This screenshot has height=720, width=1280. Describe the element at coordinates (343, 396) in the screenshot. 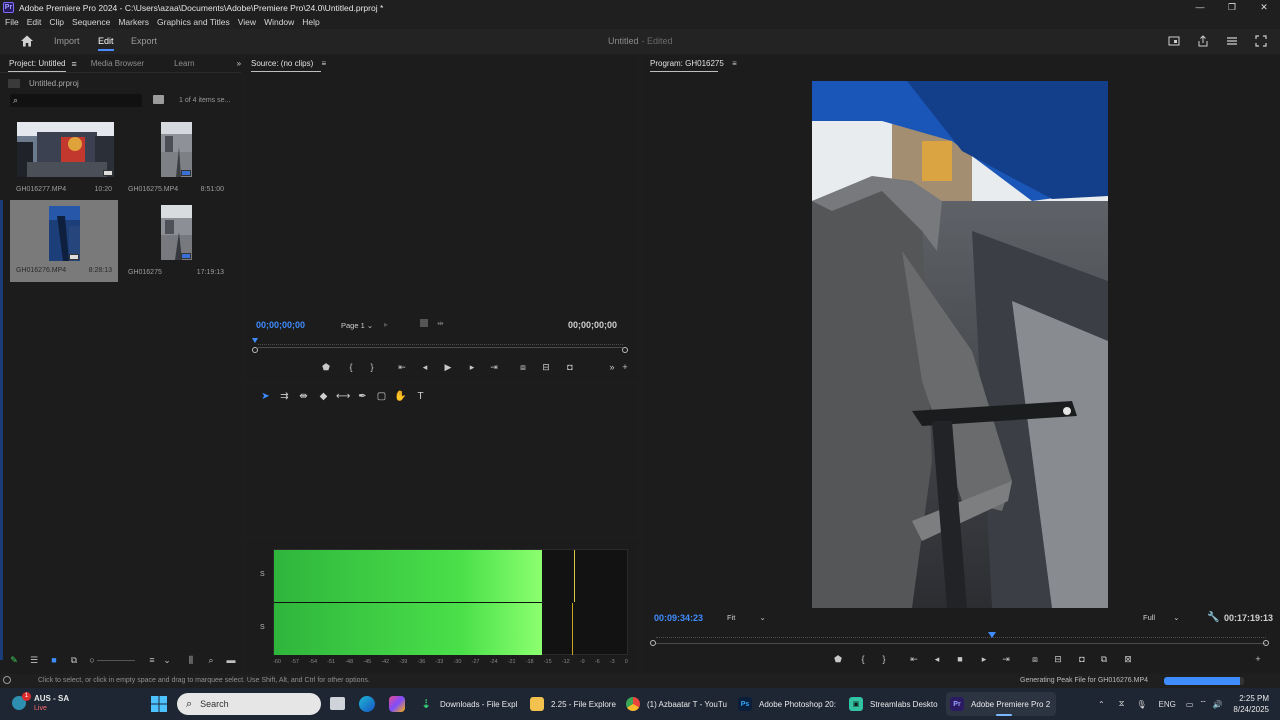

I see `slip-tool-icon: ⟷` at that location.